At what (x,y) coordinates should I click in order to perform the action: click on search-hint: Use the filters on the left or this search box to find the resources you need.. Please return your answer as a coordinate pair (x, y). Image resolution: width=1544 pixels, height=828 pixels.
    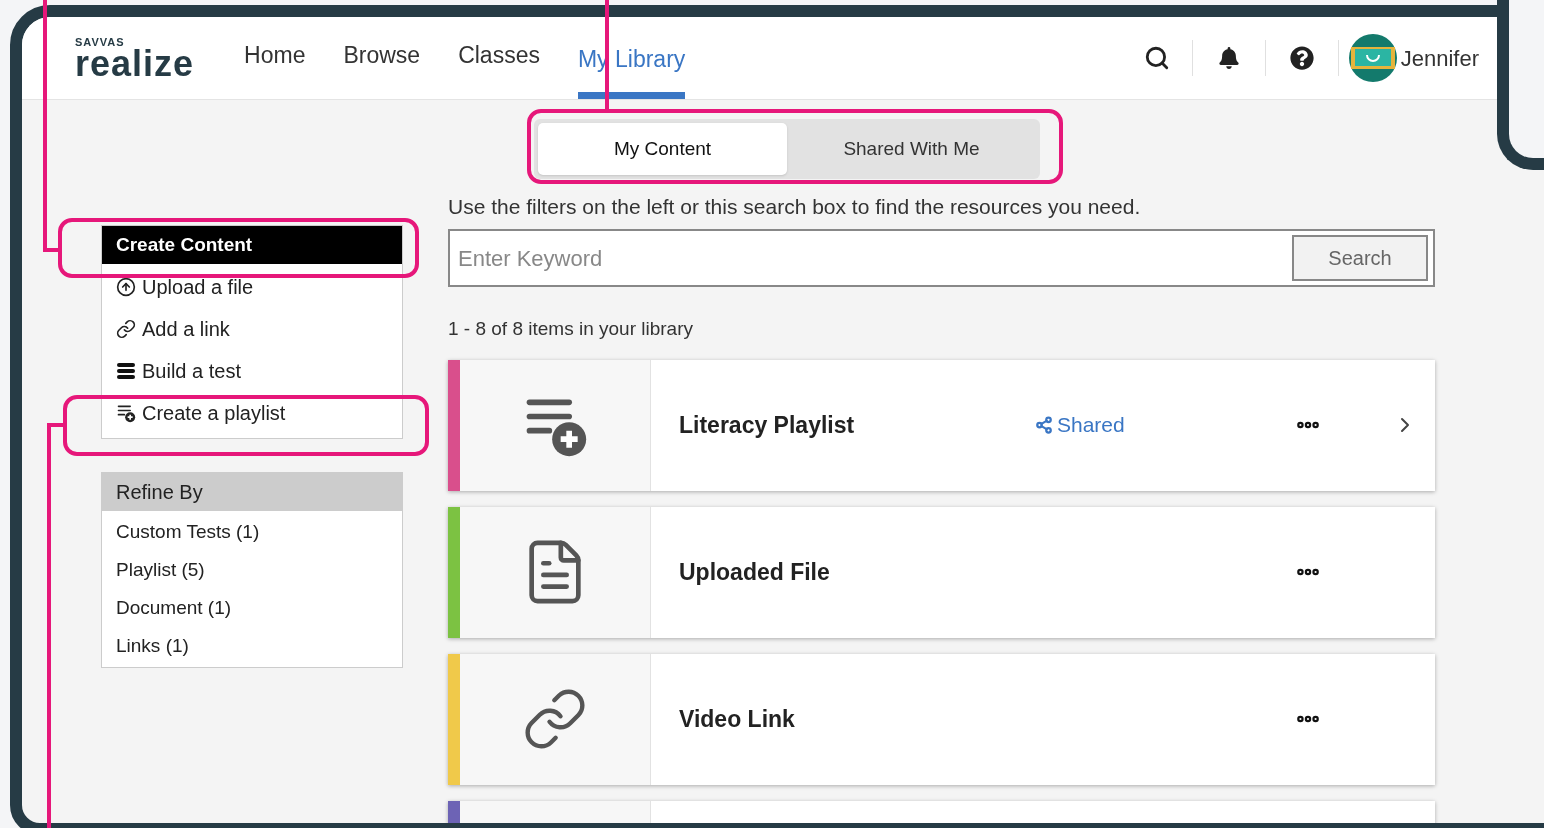
    Looking at the image, I should click on (795, 207).